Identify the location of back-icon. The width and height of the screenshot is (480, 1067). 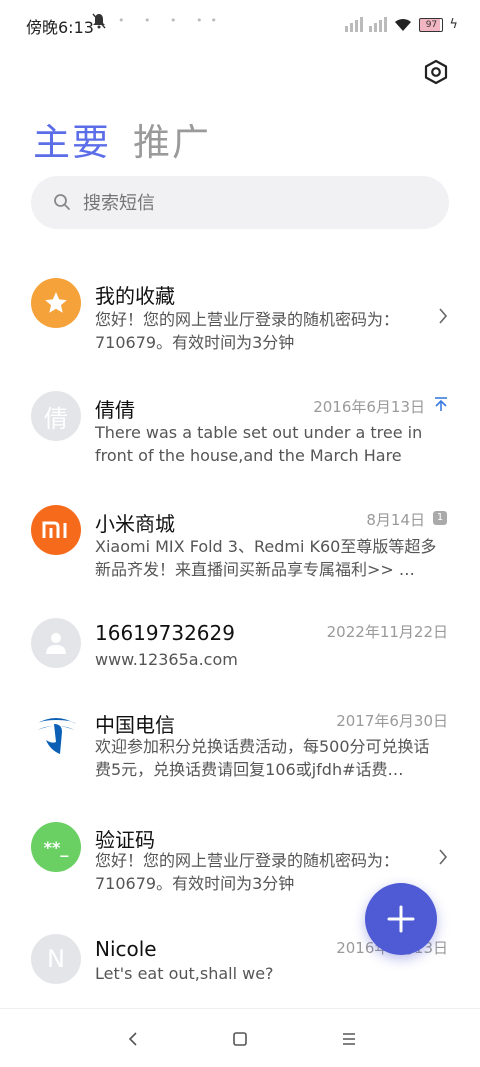
(132, 1039).